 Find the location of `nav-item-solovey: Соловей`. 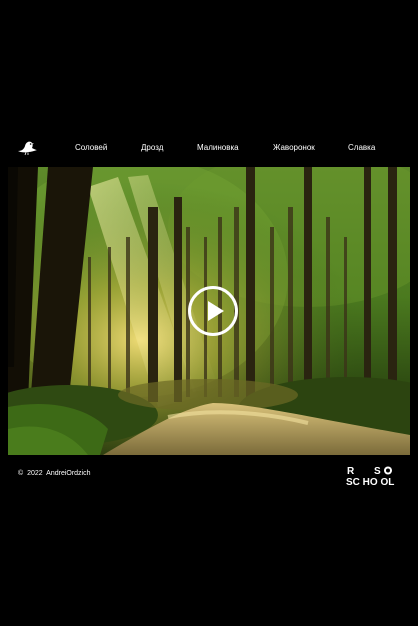

nav-item-solovey: Соловей is located at coordinates (91, 147).